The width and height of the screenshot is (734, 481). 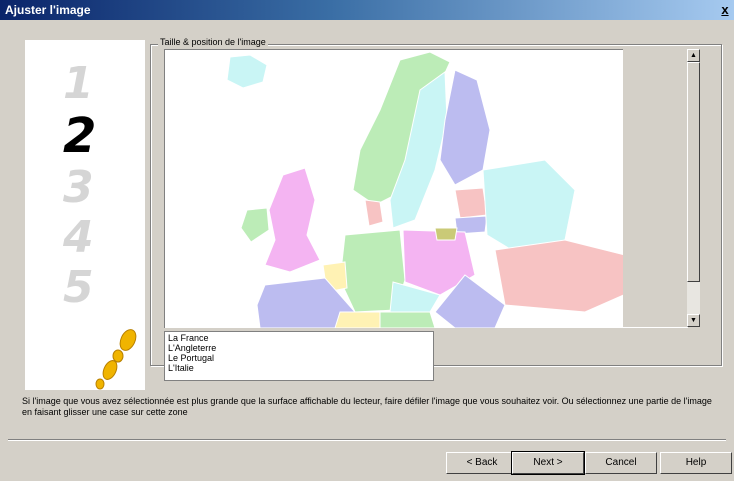 I want to click on footprints-icon, so click(x=116, y=359).